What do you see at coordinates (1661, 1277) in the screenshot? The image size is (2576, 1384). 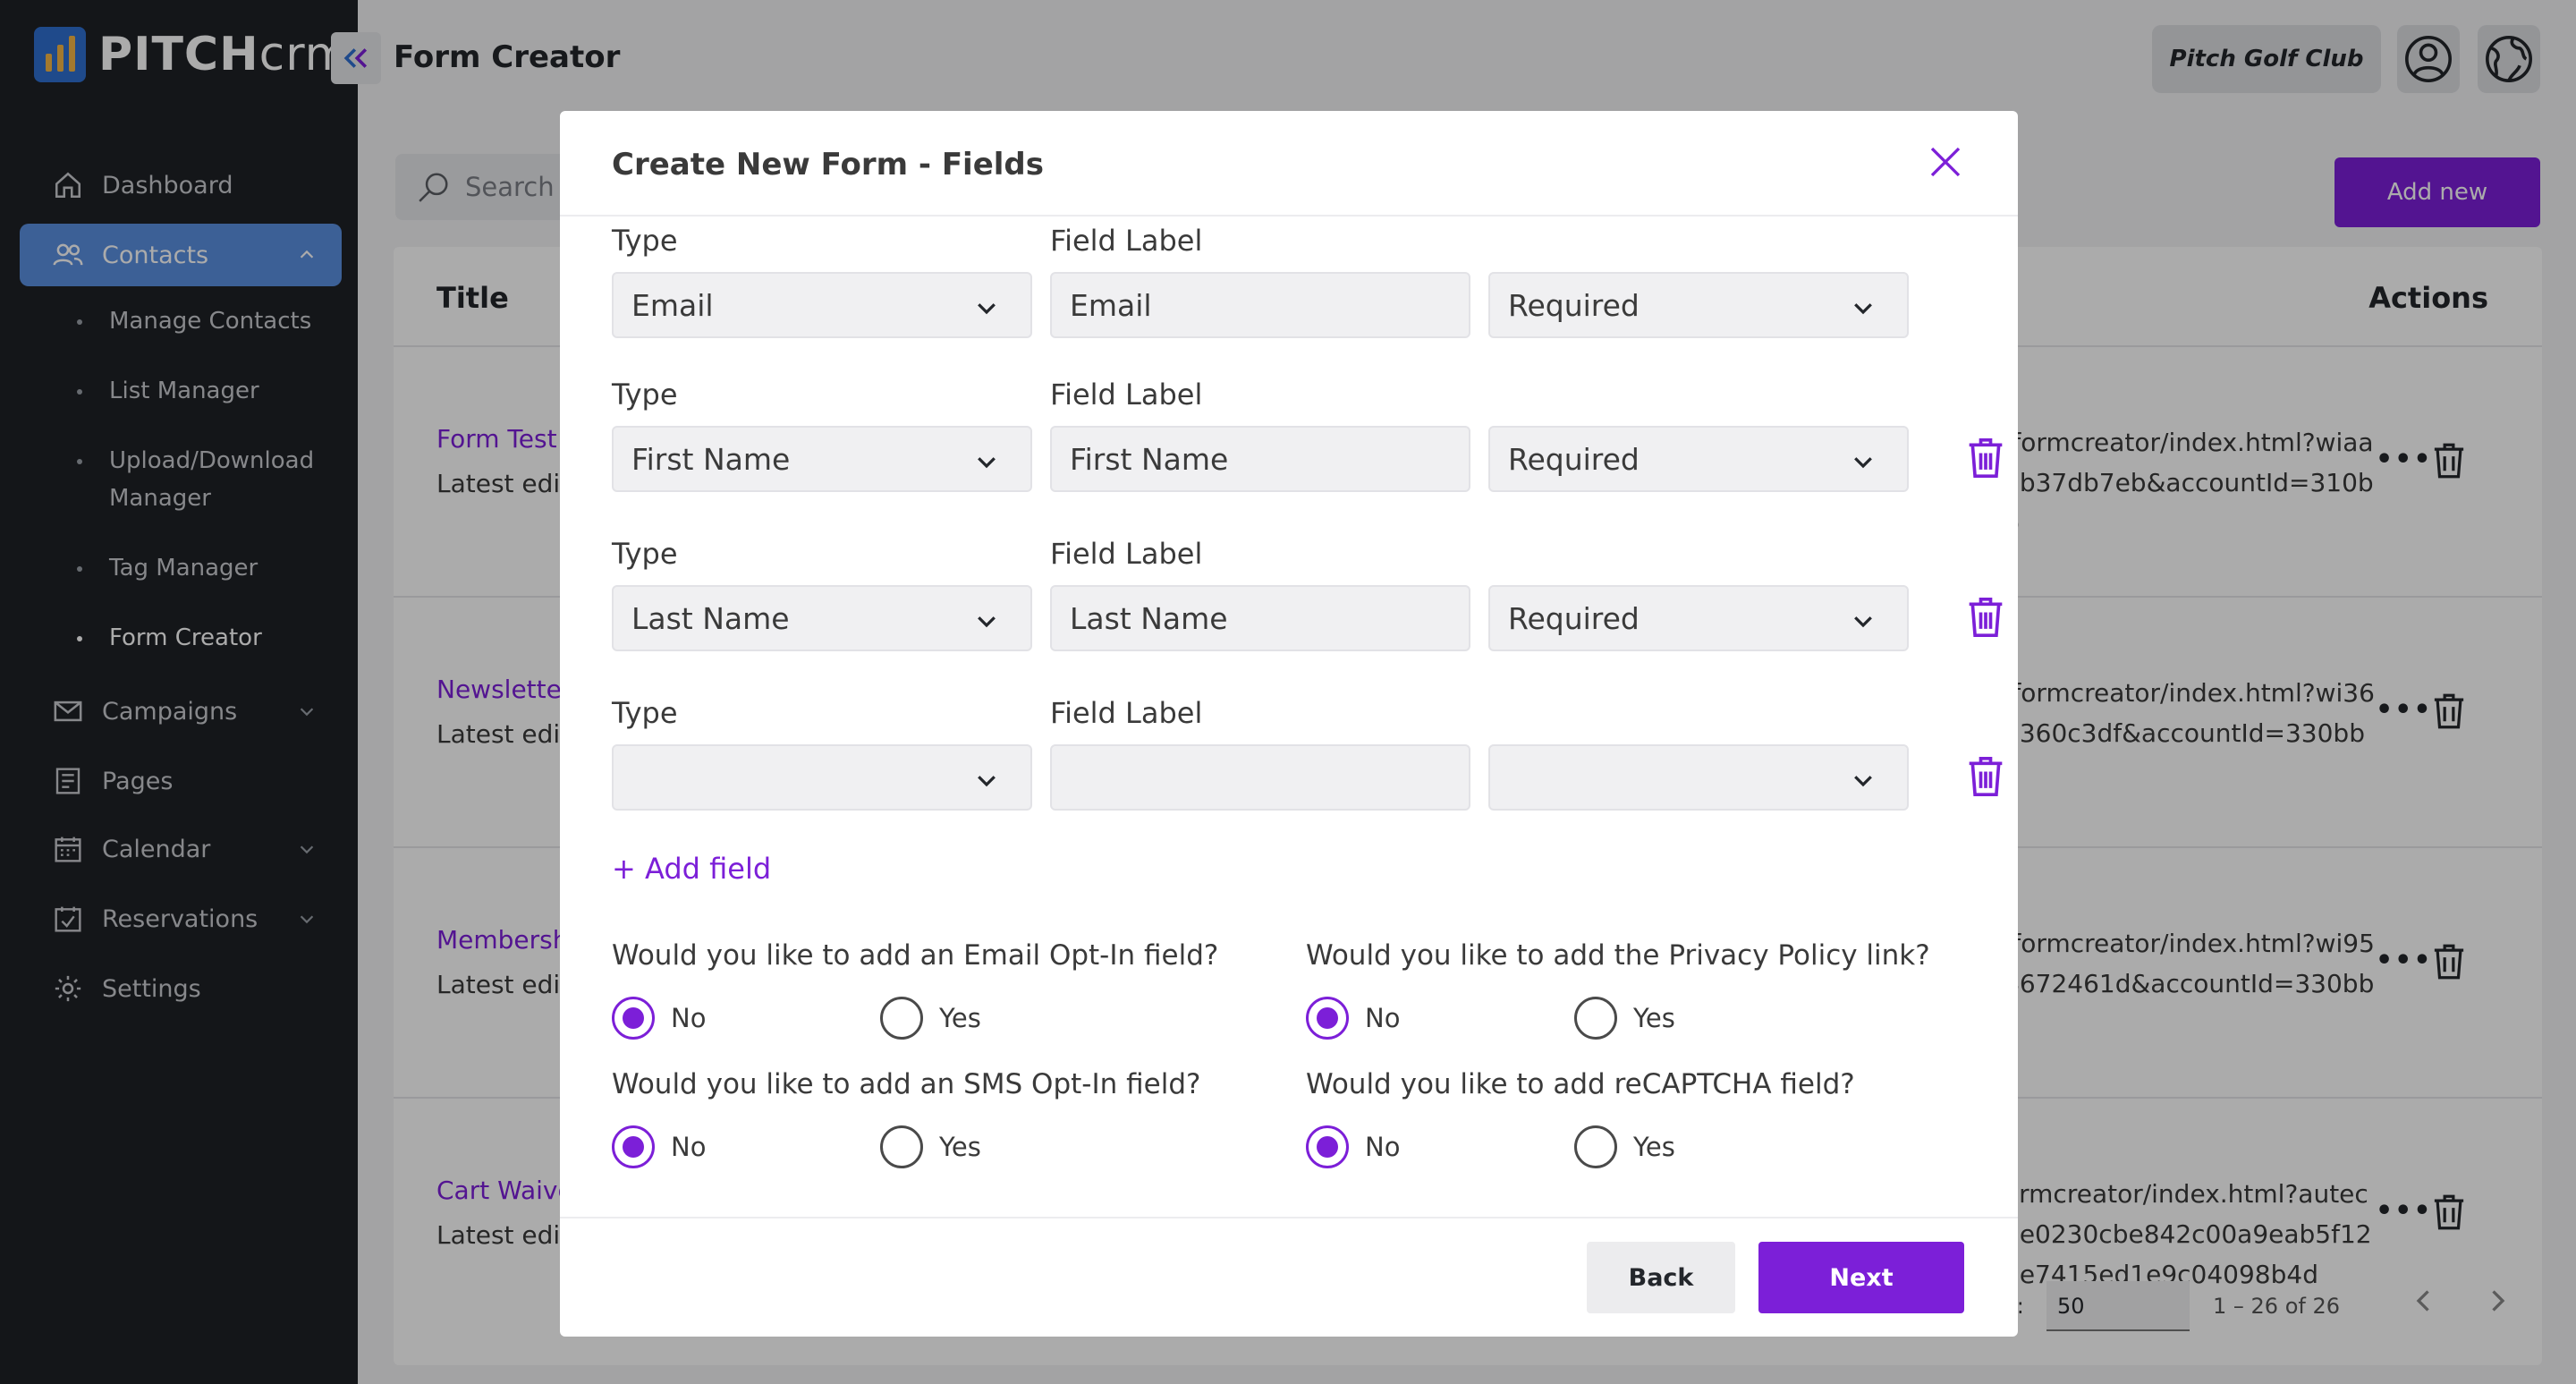 I see `back-button: Back` at bounding box center [1661, 1277].